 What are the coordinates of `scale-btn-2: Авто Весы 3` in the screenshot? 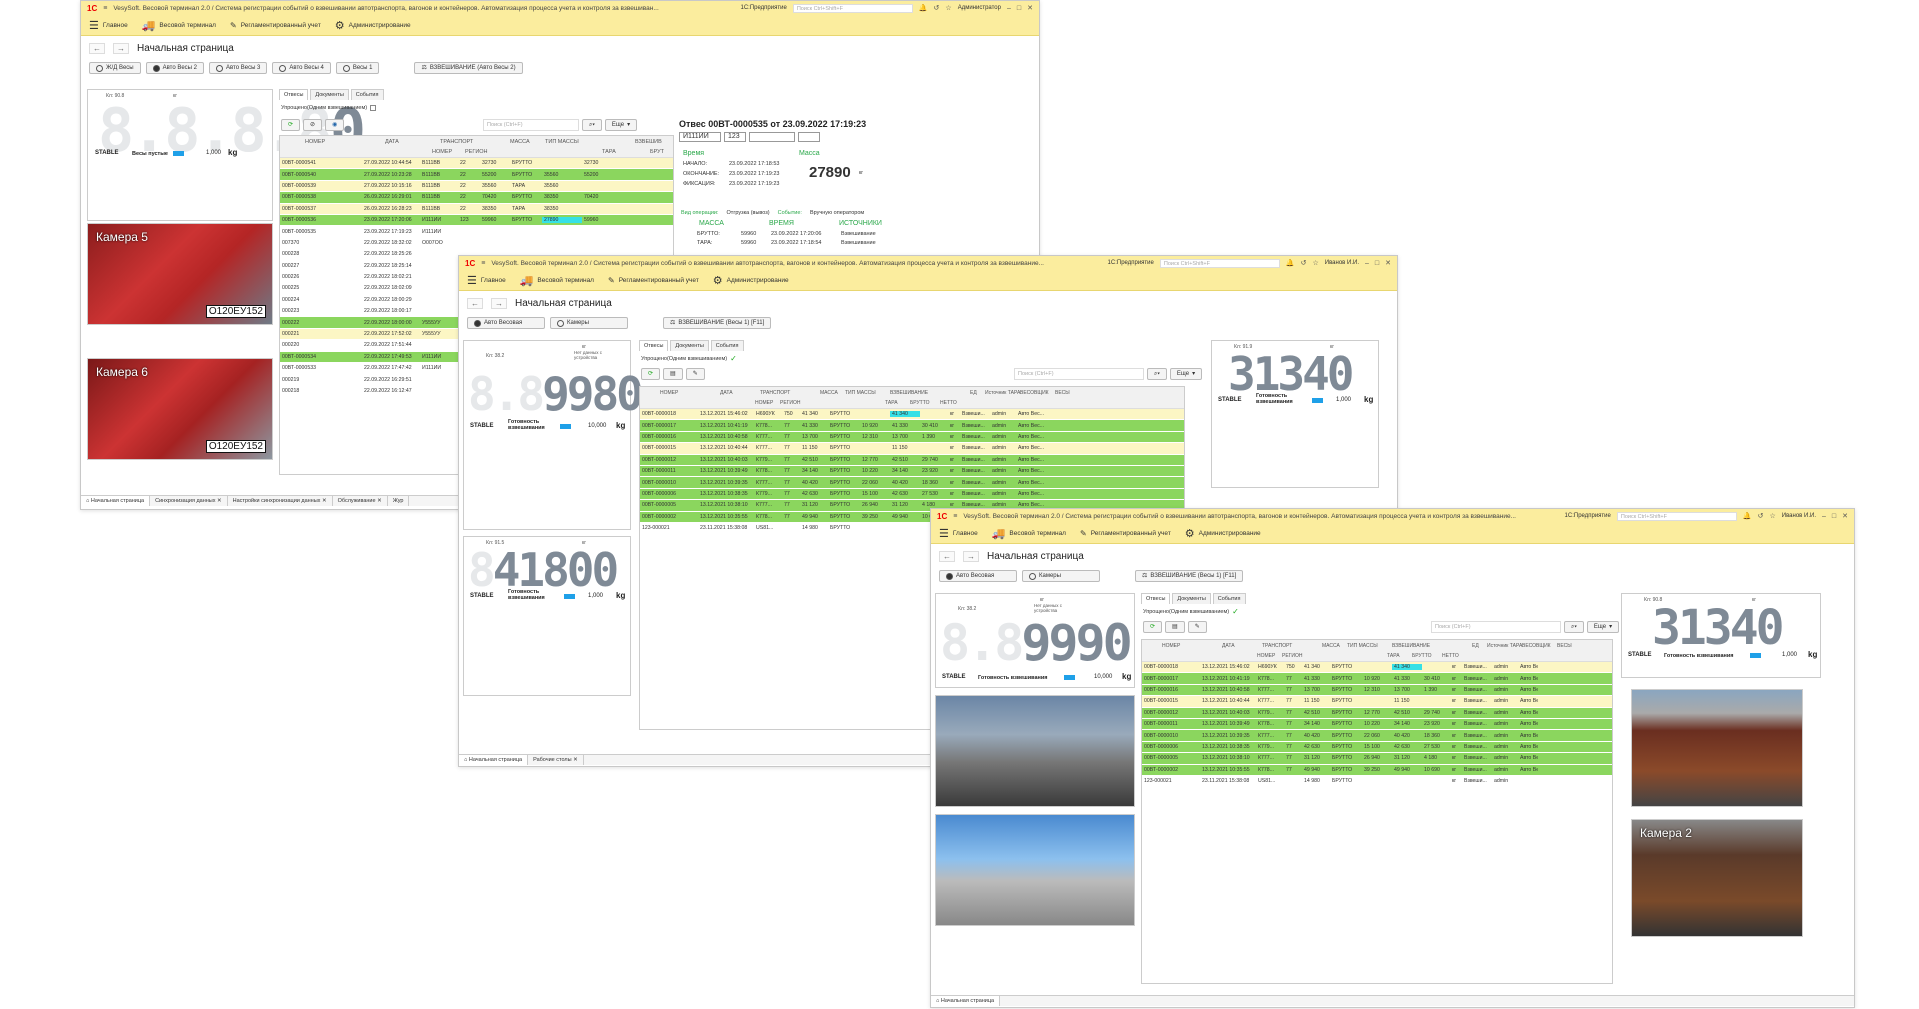 It's located at (238, 68).